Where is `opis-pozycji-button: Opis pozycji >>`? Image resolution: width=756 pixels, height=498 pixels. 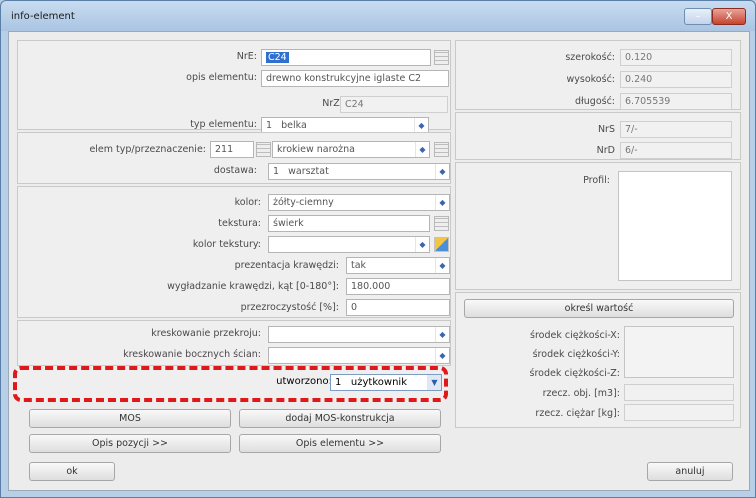
opis-pozycji-button: Opis pozycji >> is located at coordinates (130, 443).